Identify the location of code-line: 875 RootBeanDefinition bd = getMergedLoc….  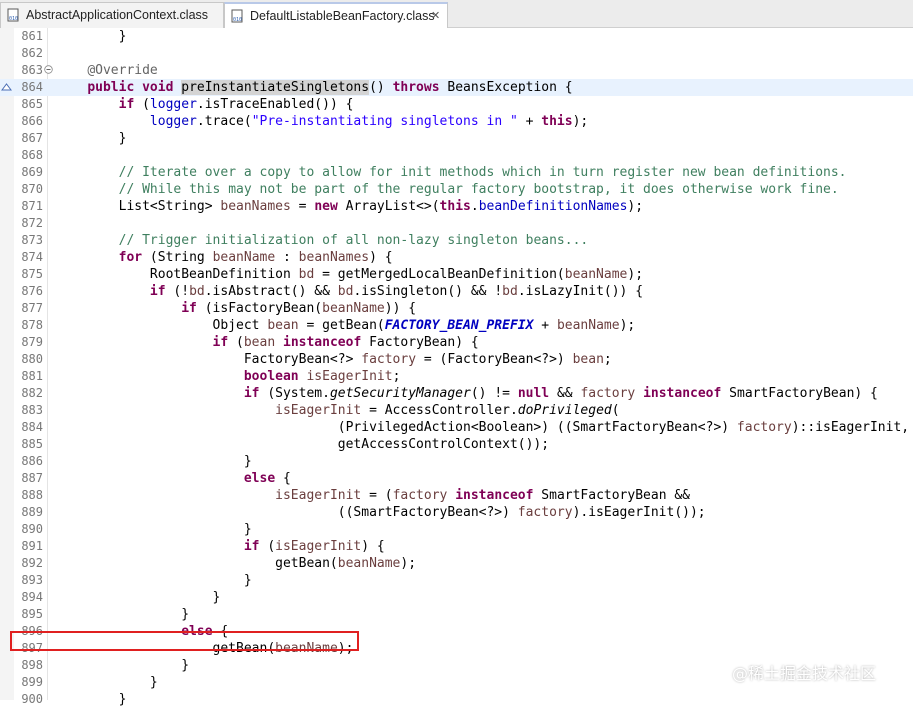
(456, 274).